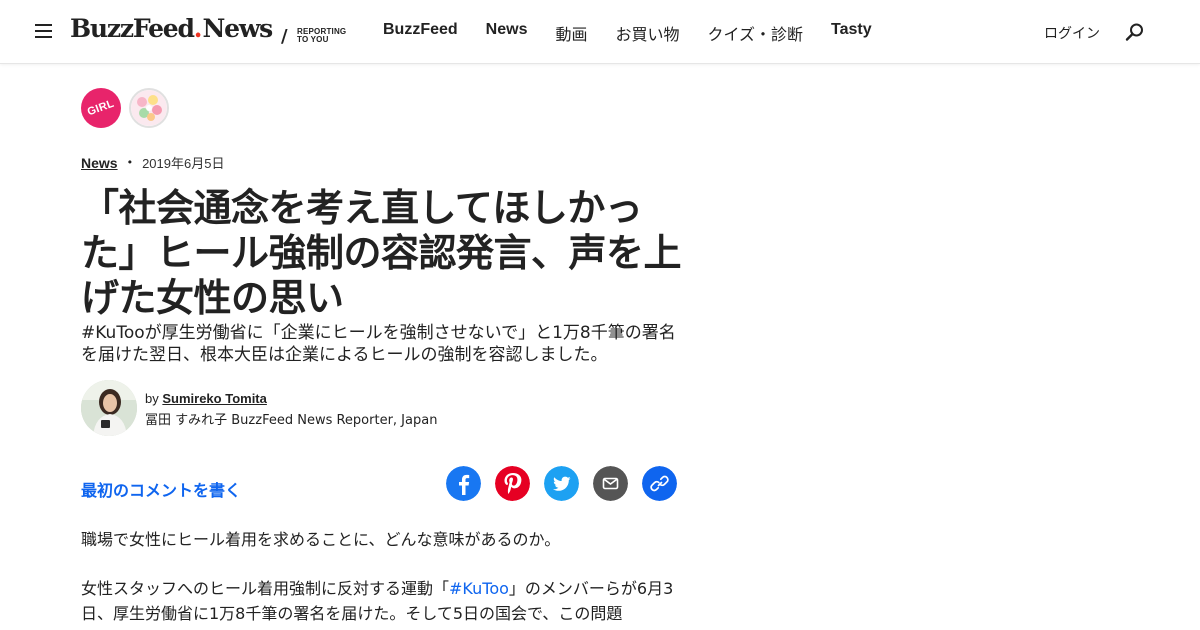  I want to click on nav-item-tasty: Tasty, so click(851, 33).